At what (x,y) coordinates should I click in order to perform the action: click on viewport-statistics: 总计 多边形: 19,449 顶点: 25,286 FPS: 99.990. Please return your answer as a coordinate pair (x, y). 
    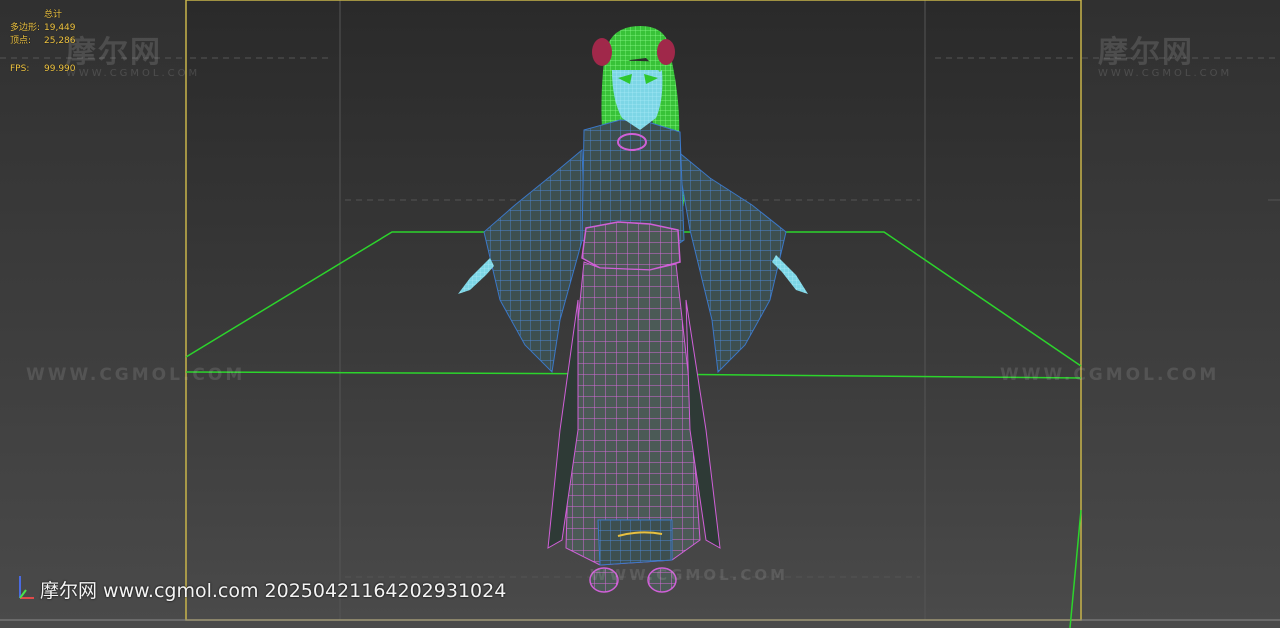
    Looking at the image, I should click on (43, 42).